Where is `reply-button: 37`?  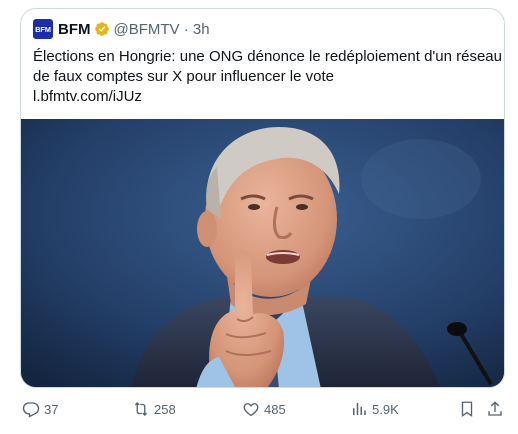
reply-button: 37 is located at coordinates (40, 409).